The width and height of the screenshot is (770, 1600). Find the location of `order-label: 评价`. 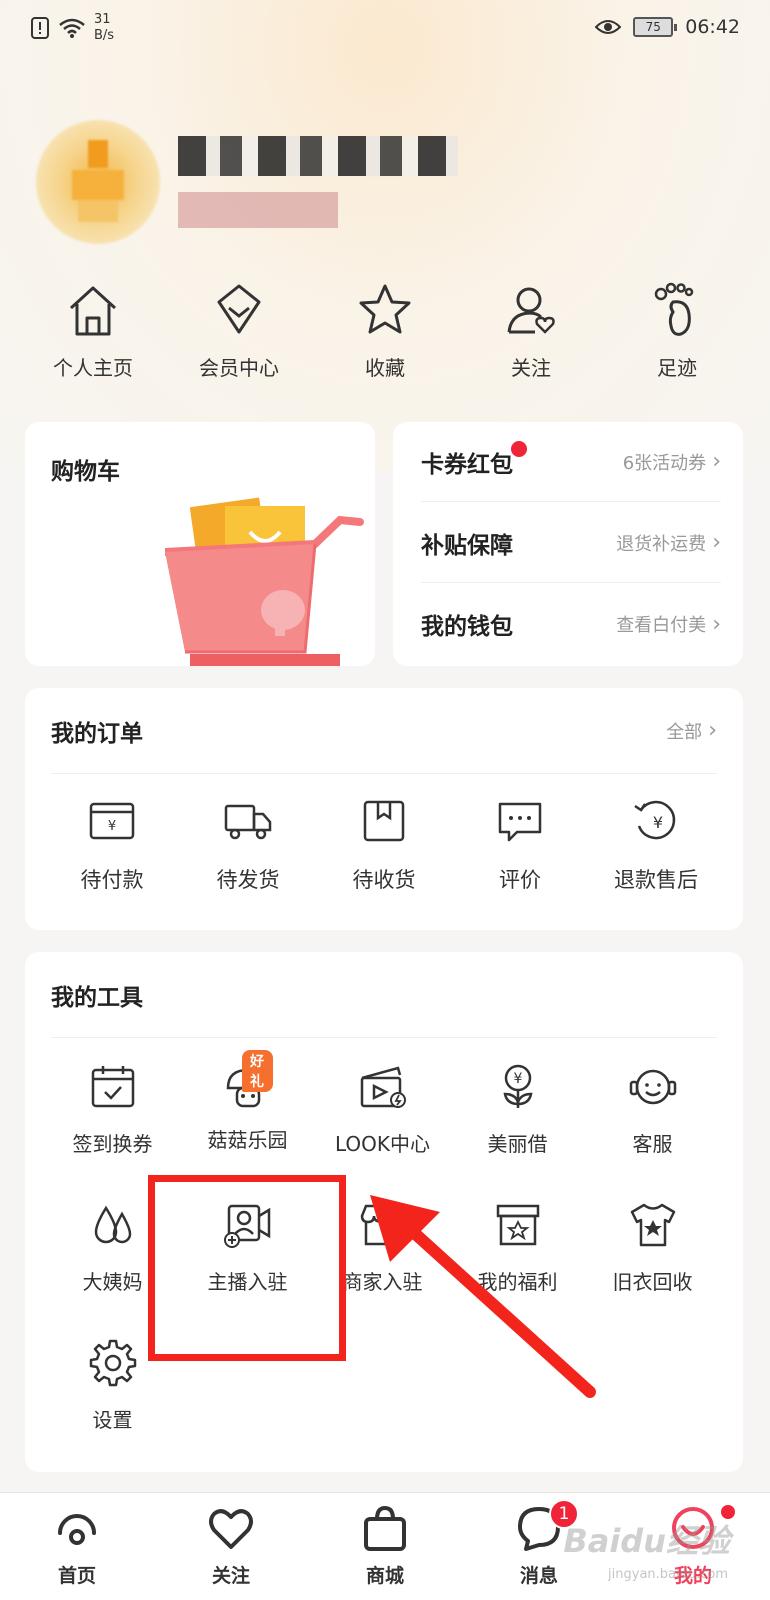

order-label: 评价 is located at coordinates (520, 880).